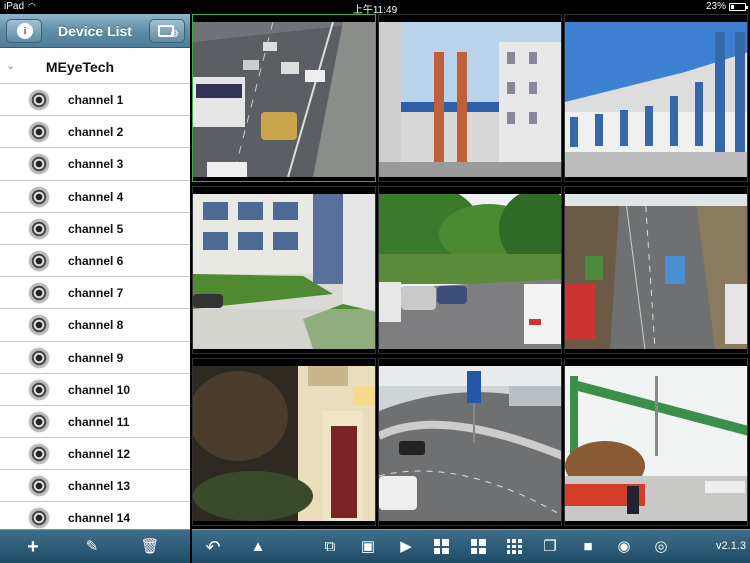 The height and width of the screenshot is (563, 750). Describe the element at coordinates (478, 547) in the screenshot. I see `grid-6-icon` at that location.